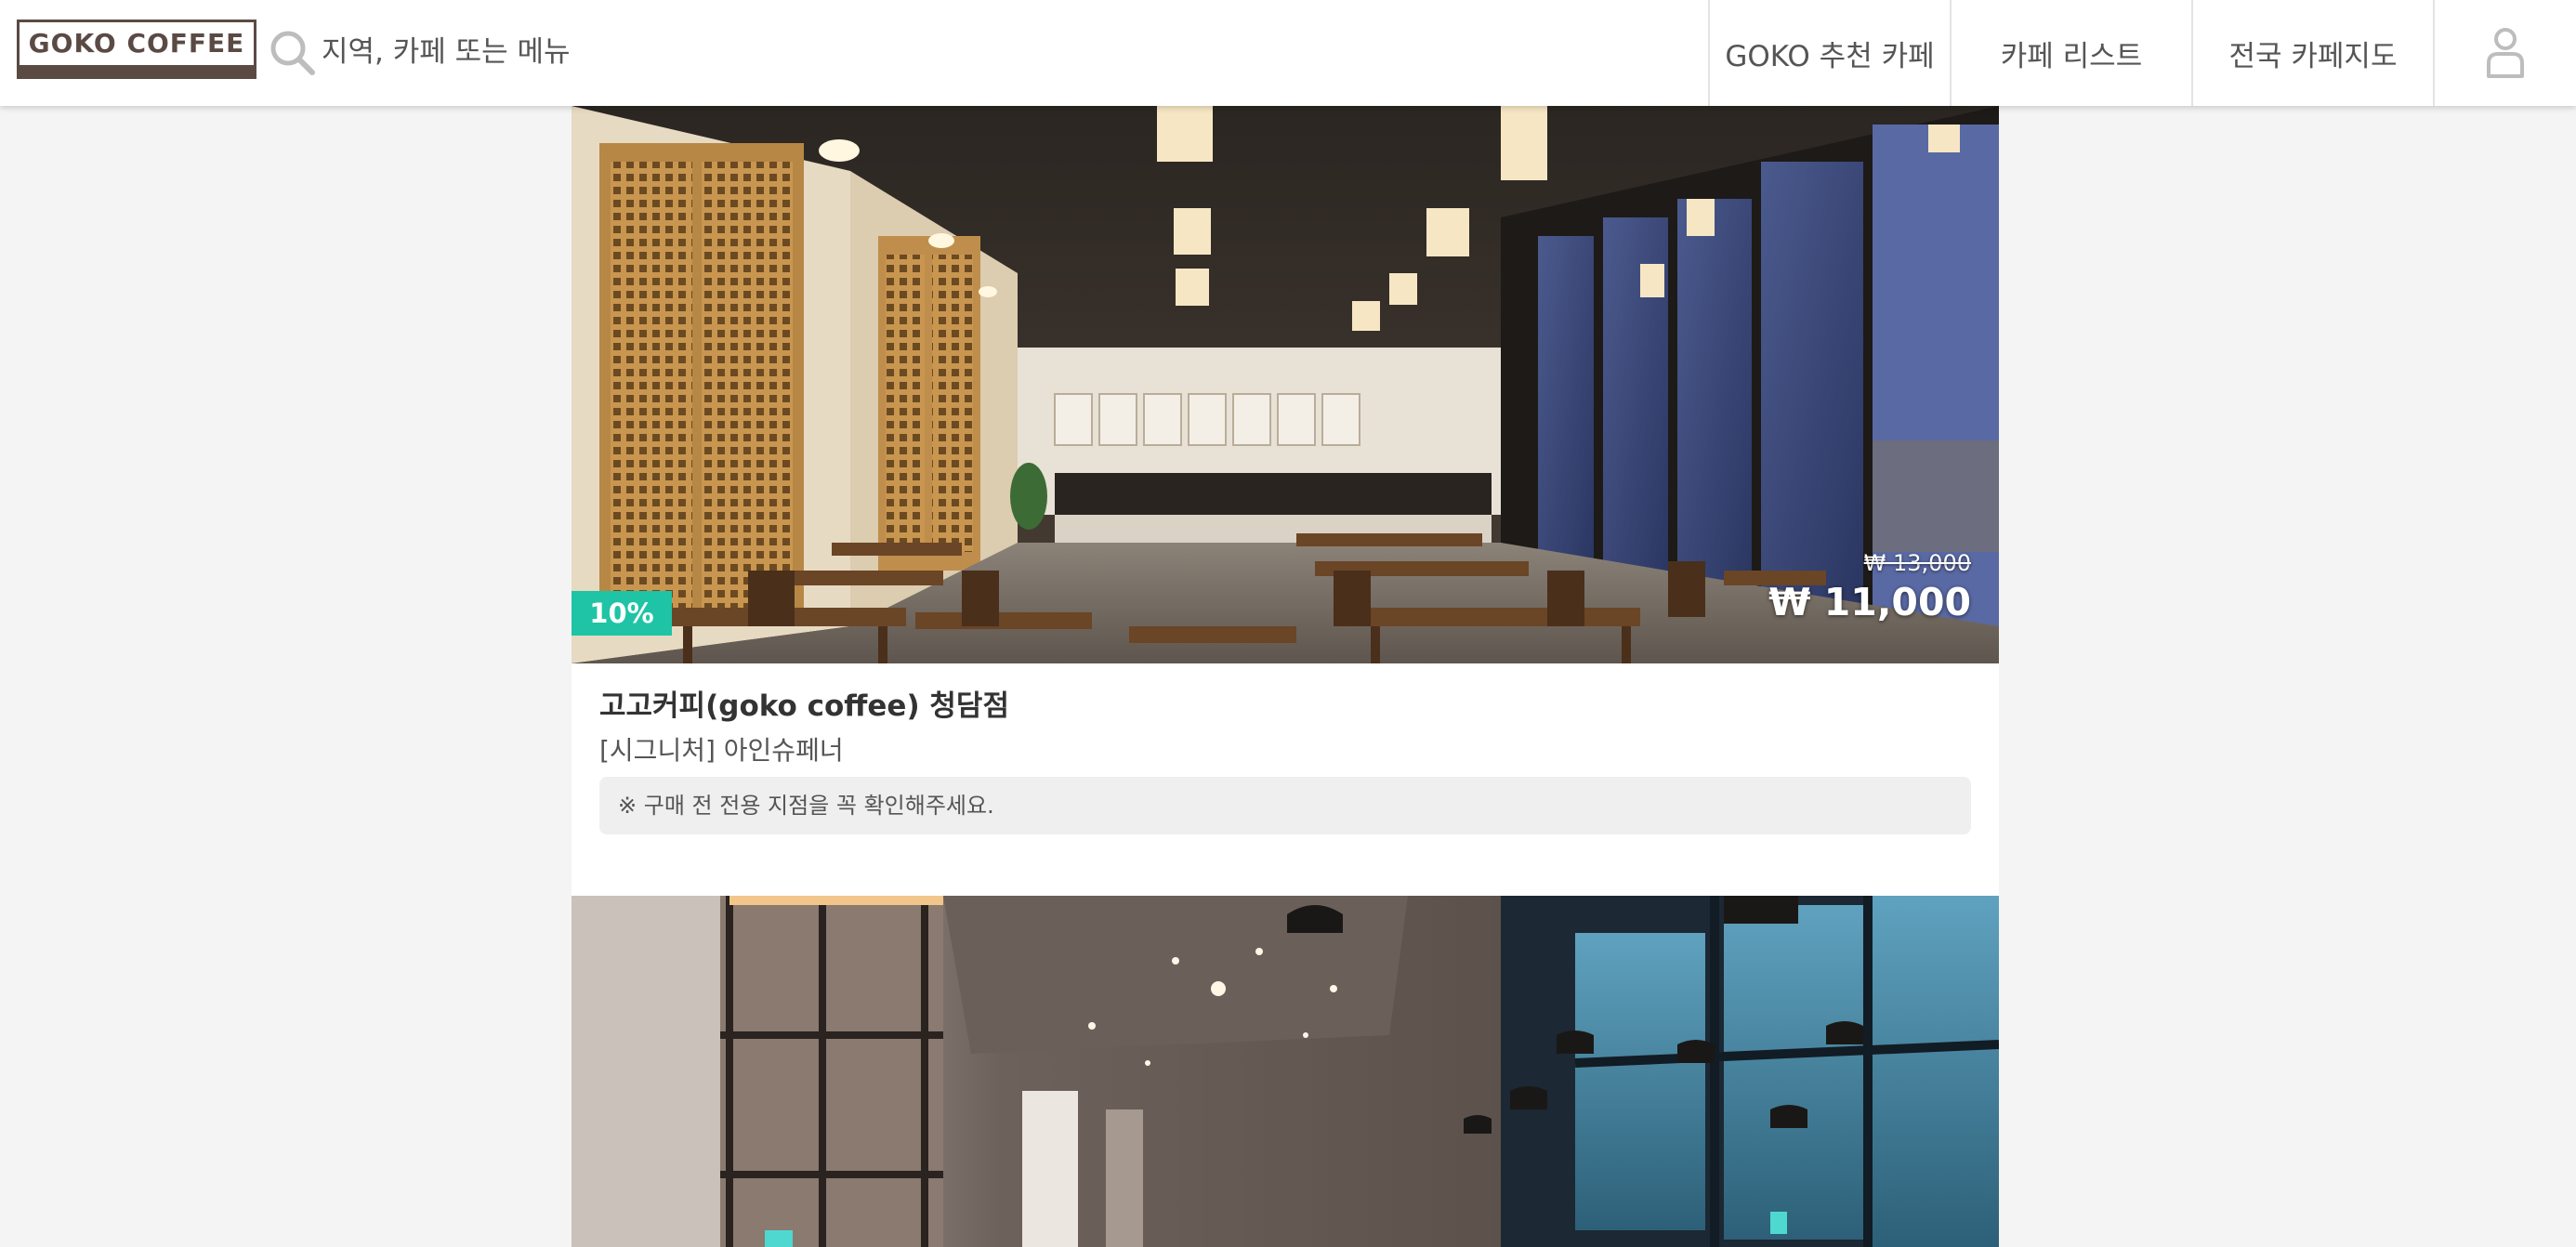 The width and height of the screenshot is (2576, 1247). I want to click on user-menu-button, so click(2504, 53).